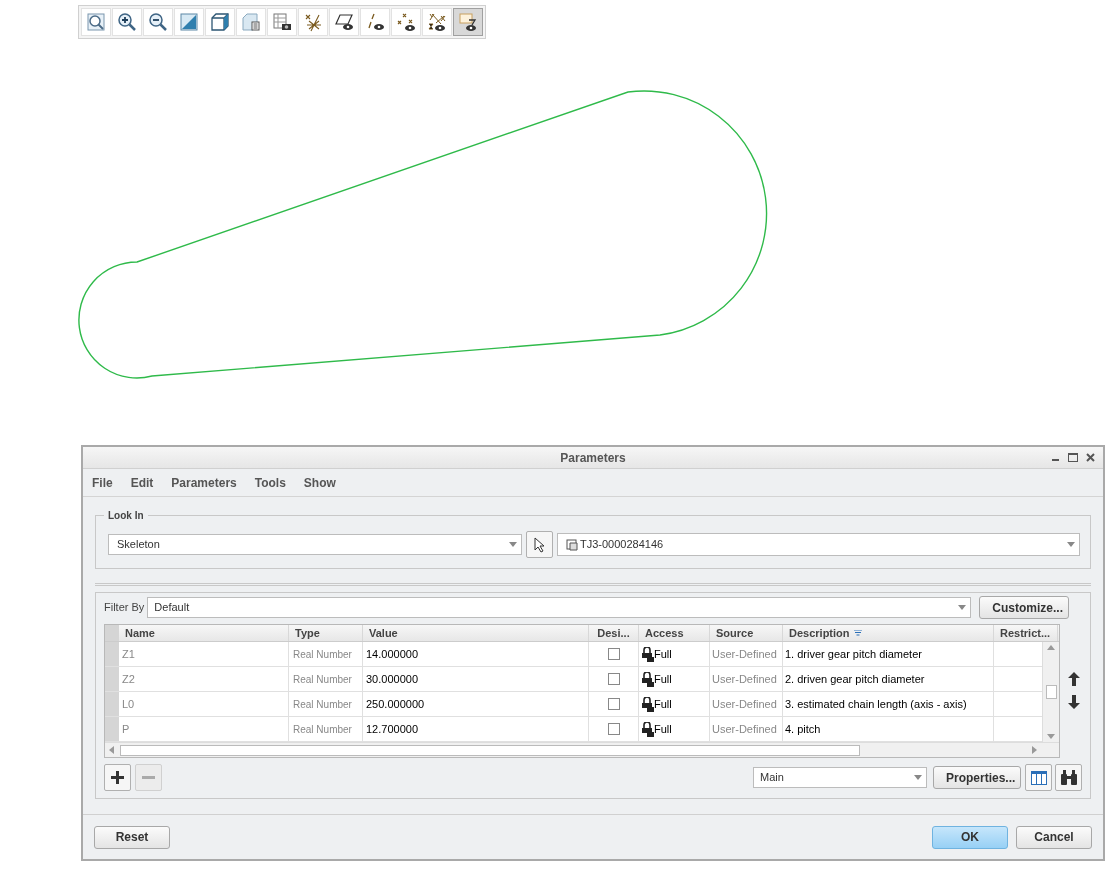 This screenshot has height=873, width=1117. I want to click on close-icon, so click(1090, 457).